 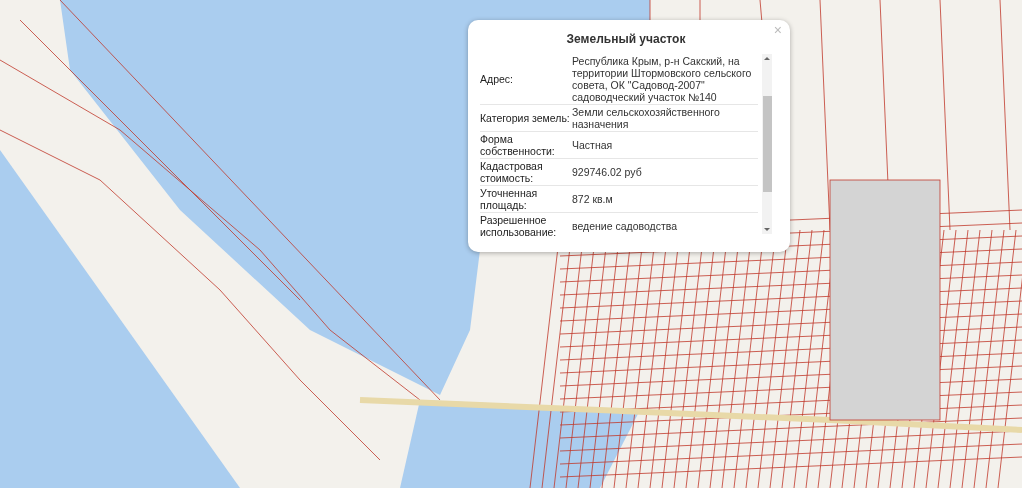 What do you see at coordinates (607, 172) in the screenshot?
I see `field-value: 929746.02 руб` at bounding box center [607, 172].